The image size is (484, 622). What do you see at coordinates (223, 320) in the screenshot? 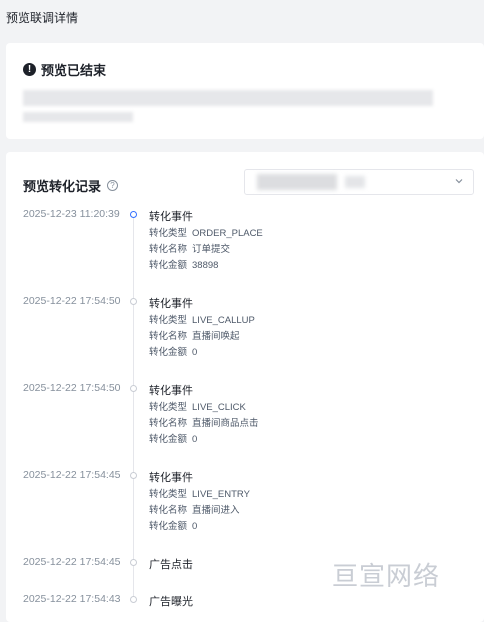
I see `detail-value: LIVE_CALLUP` at bounding box center [223, 320].